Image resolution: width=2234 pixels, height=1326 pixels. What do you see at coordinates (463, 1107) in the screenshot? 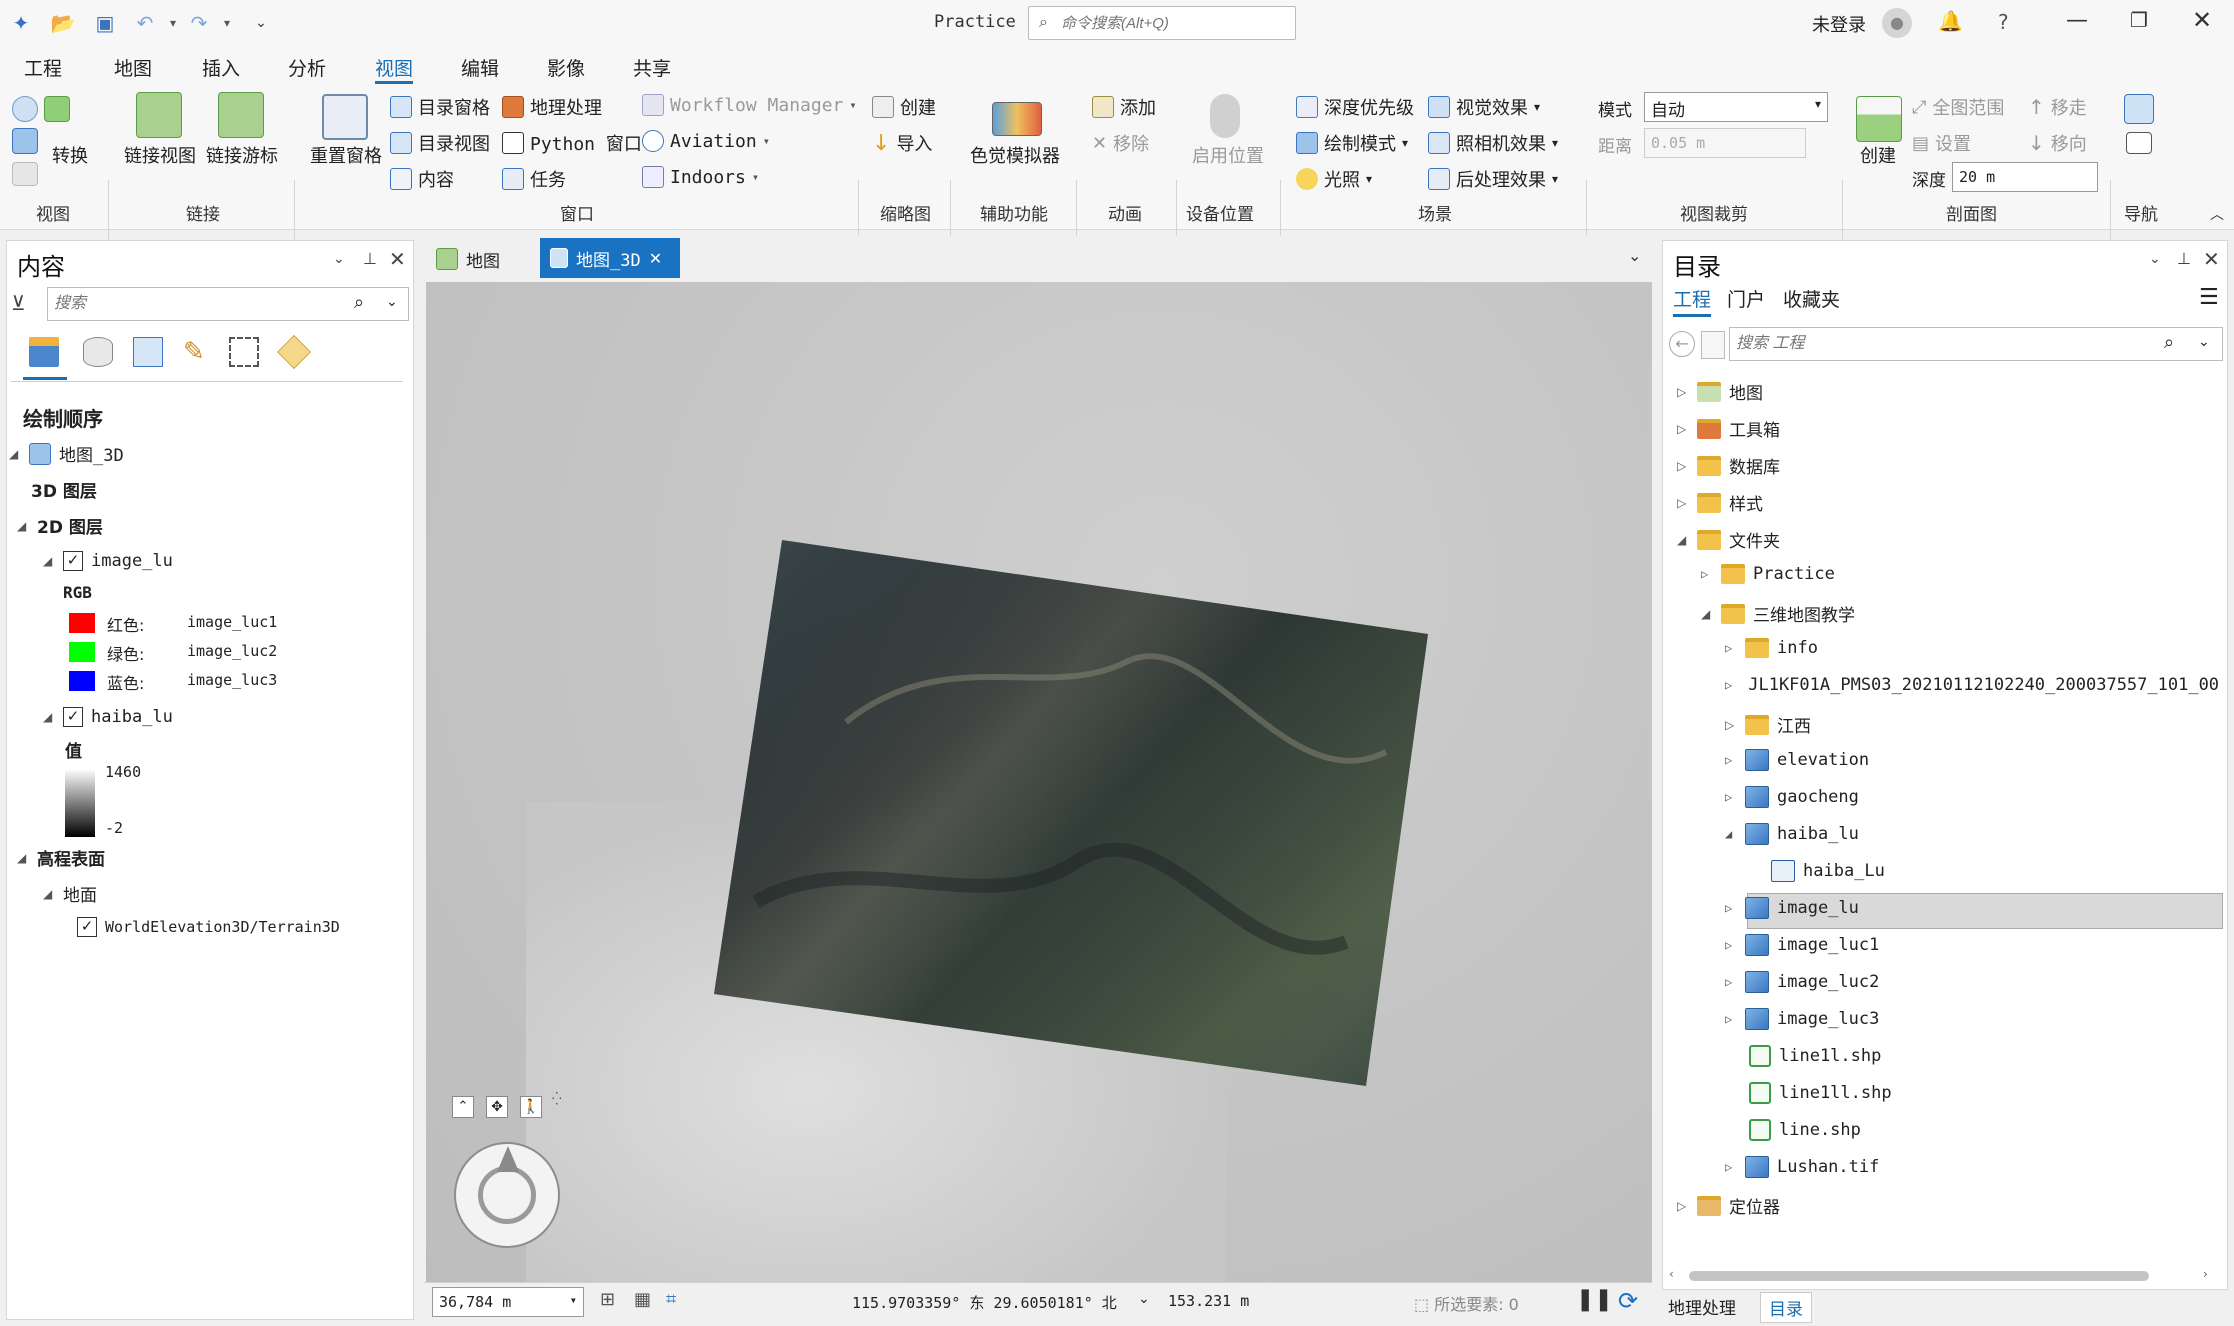
I see `navigator-up-icon: ⌃` at bounding box center [463, 1107].